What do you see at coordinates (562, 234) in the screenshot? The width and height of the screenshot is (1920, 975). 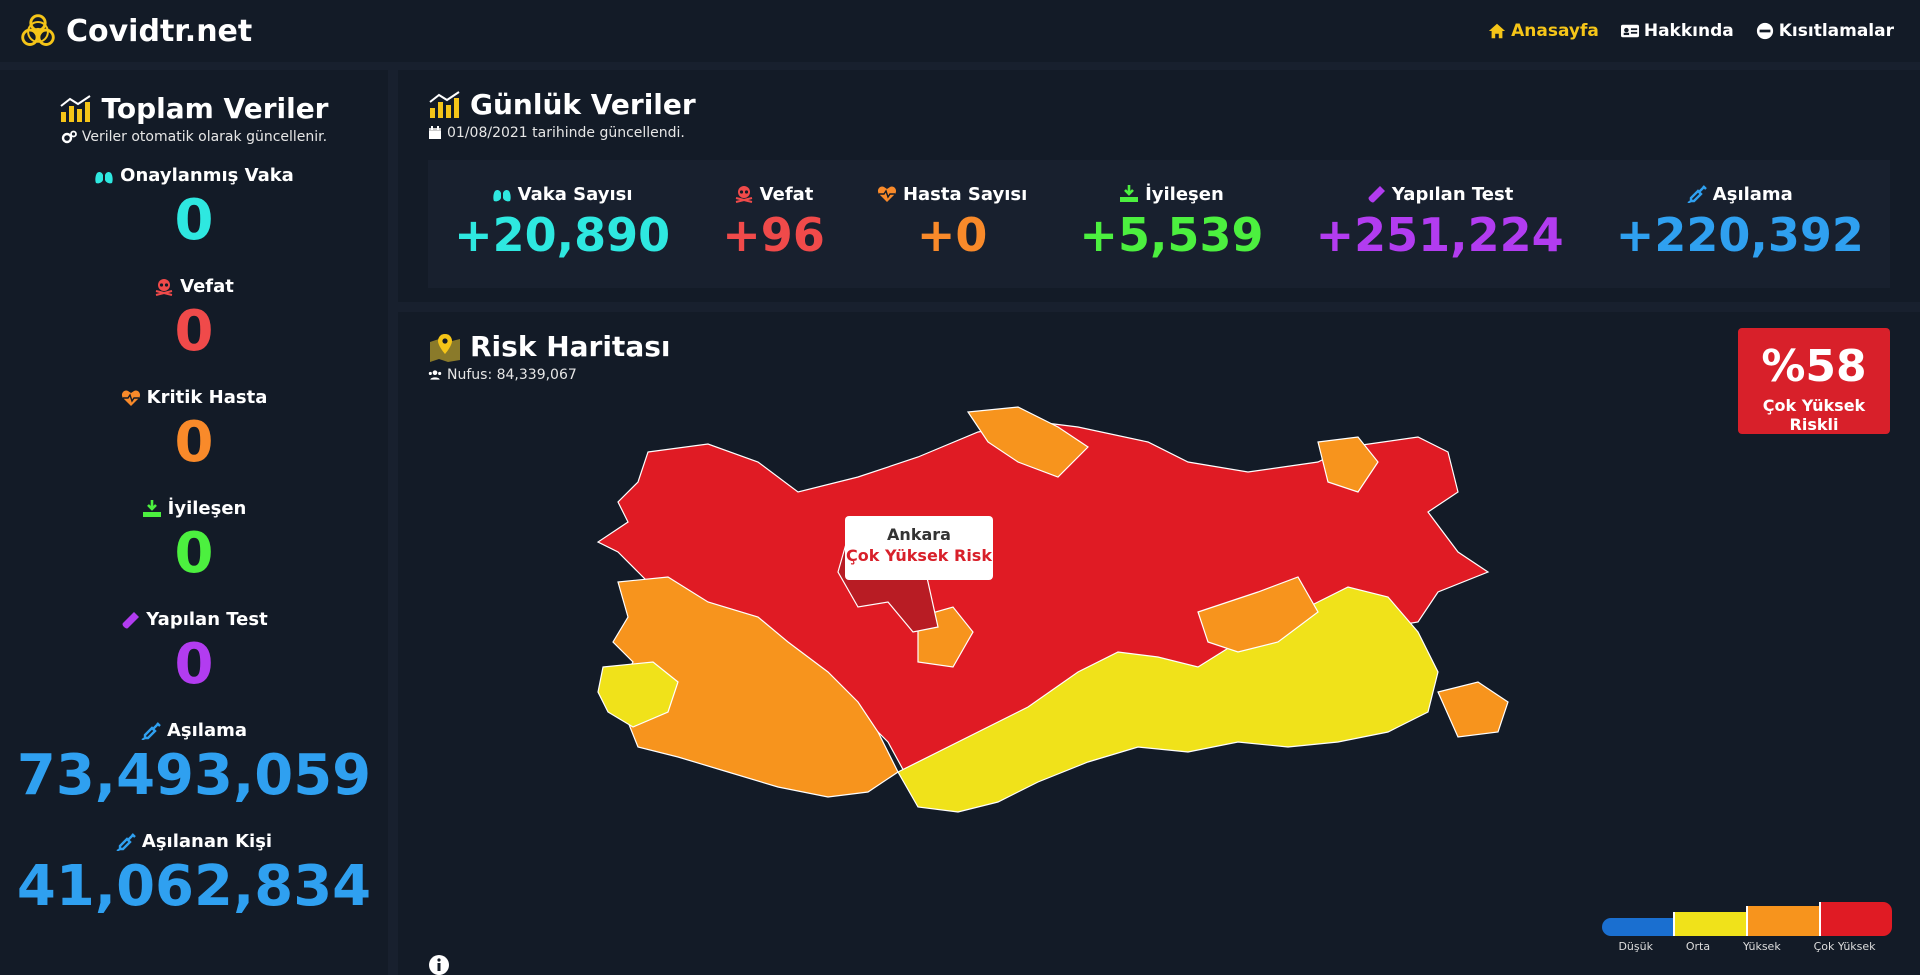 I see `daily-cases-value: +20,890` at bounding box center [562, 234].